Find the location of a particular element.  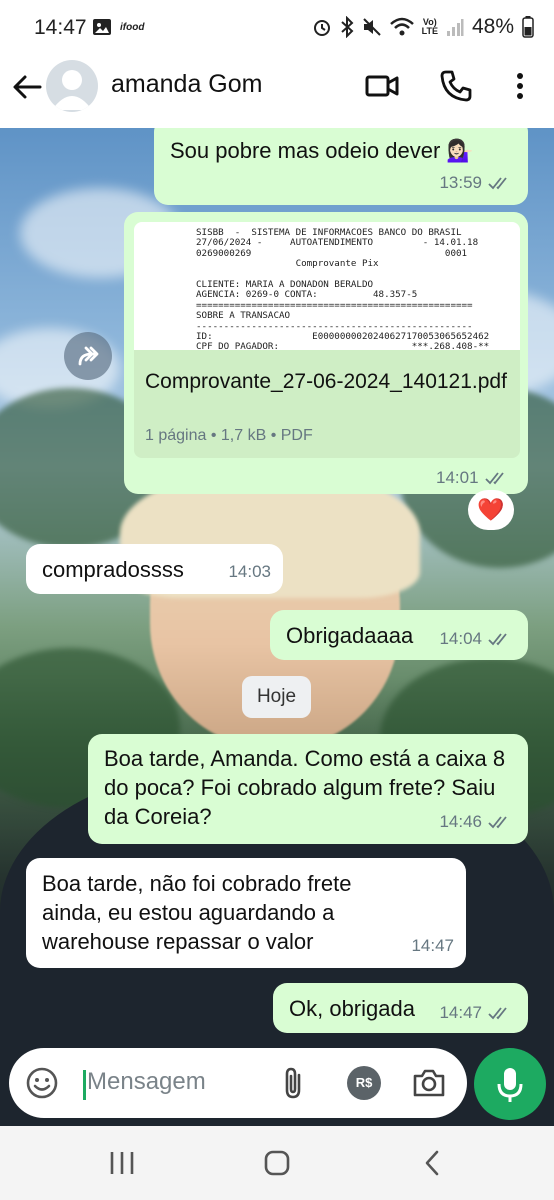

heart-icon: ❤️ is located at coordinates (491, 509).